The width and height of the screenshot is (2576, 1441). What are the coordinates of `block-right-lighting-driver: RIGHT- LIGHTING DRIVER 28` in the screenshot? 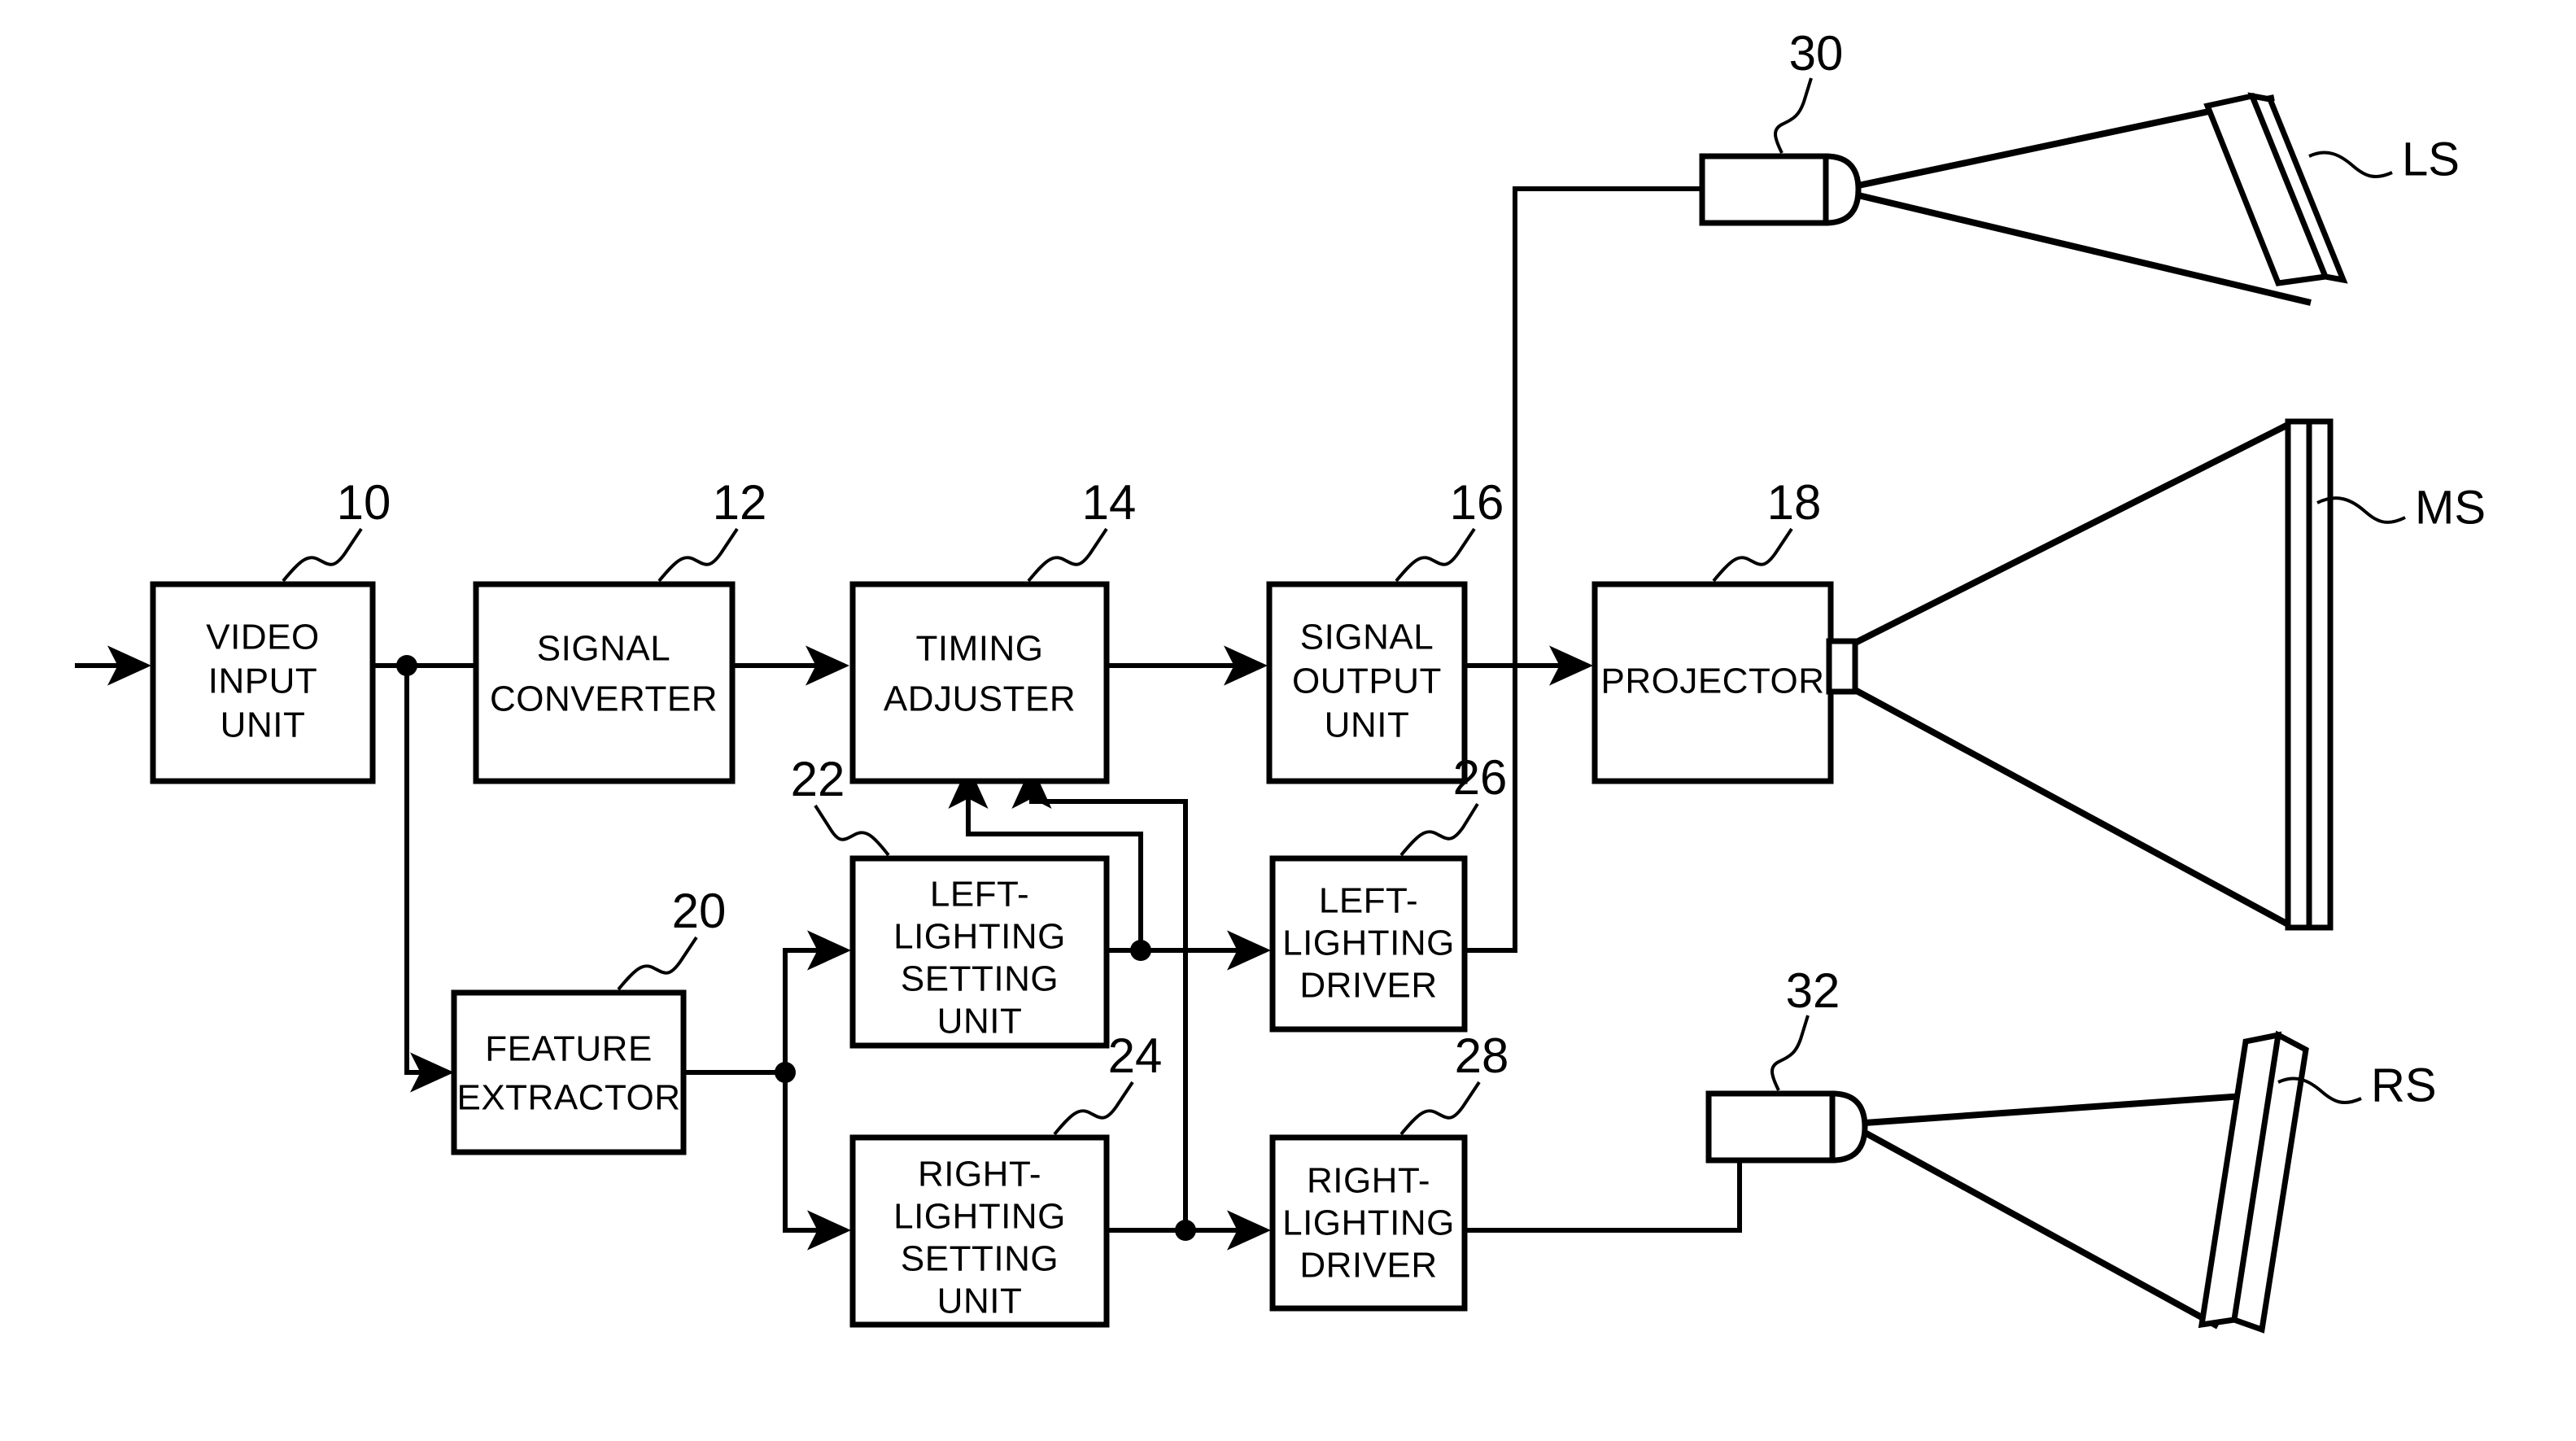 It's located at (1389, 1170).